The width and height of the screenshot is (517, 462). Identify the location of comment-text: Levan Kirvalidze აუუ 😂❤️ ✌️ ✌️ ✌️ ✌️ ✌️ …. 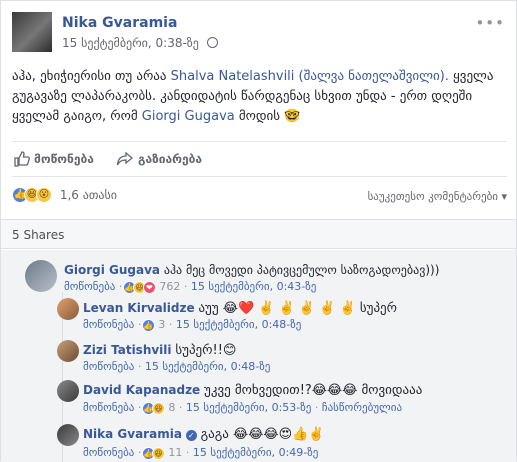
(240, 308).